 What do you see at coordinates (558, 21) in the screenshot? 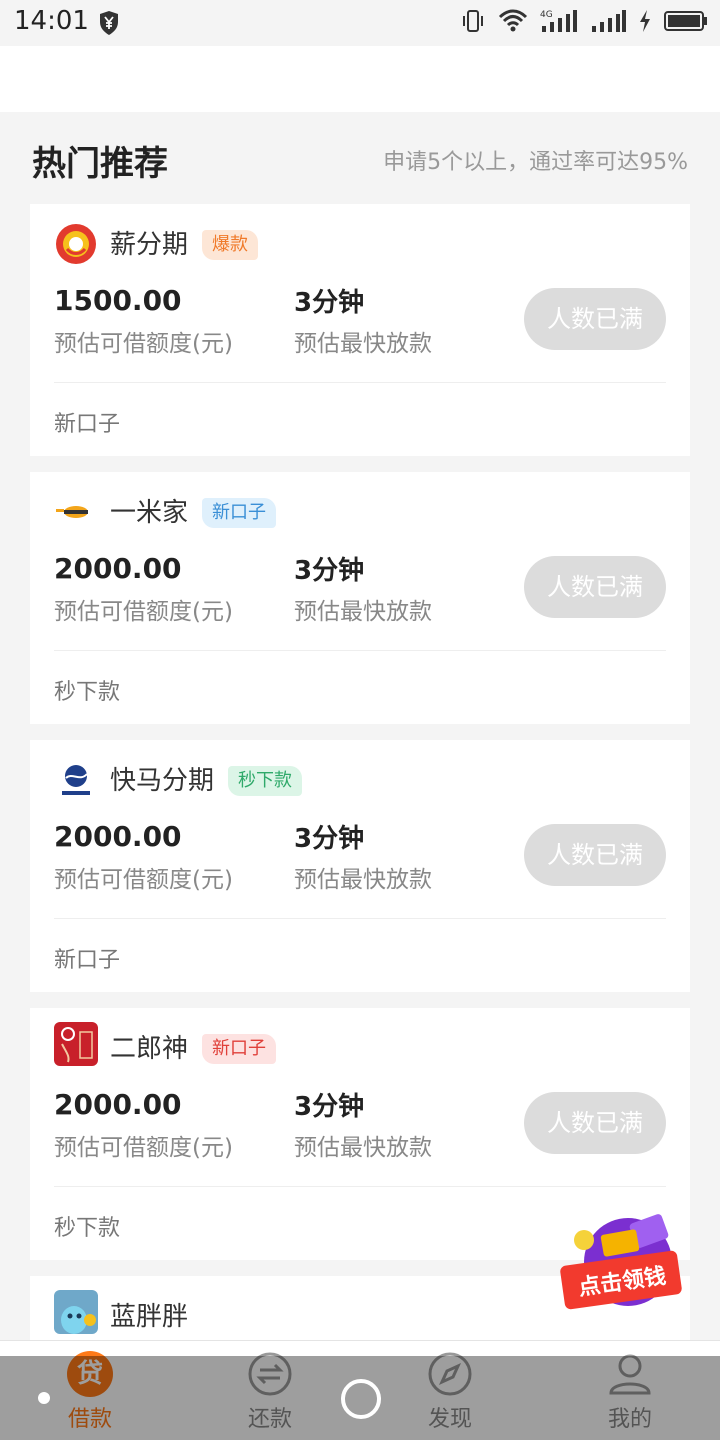
I see `signal-4g-icon: 4G` at bounding box center [558, 21].